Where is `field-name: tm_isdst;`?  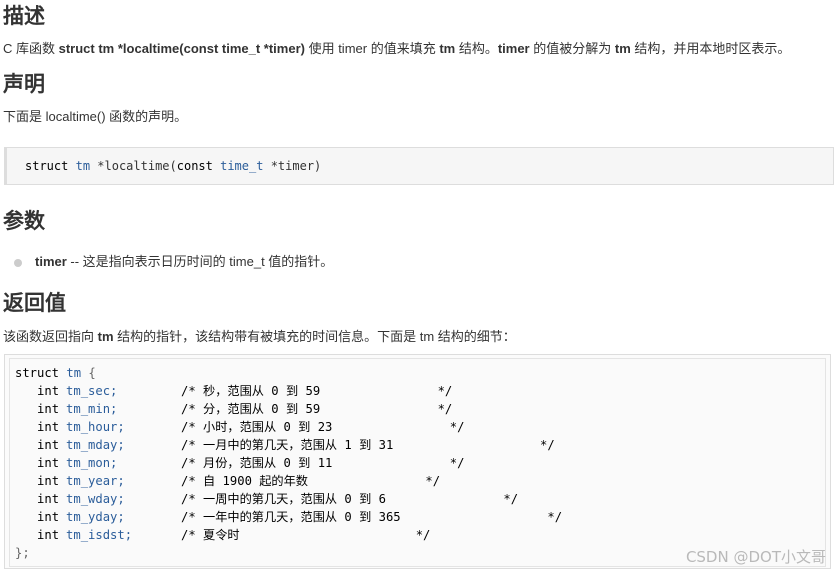
field-name: tm_isdst; is located at coordinates (99, 535).